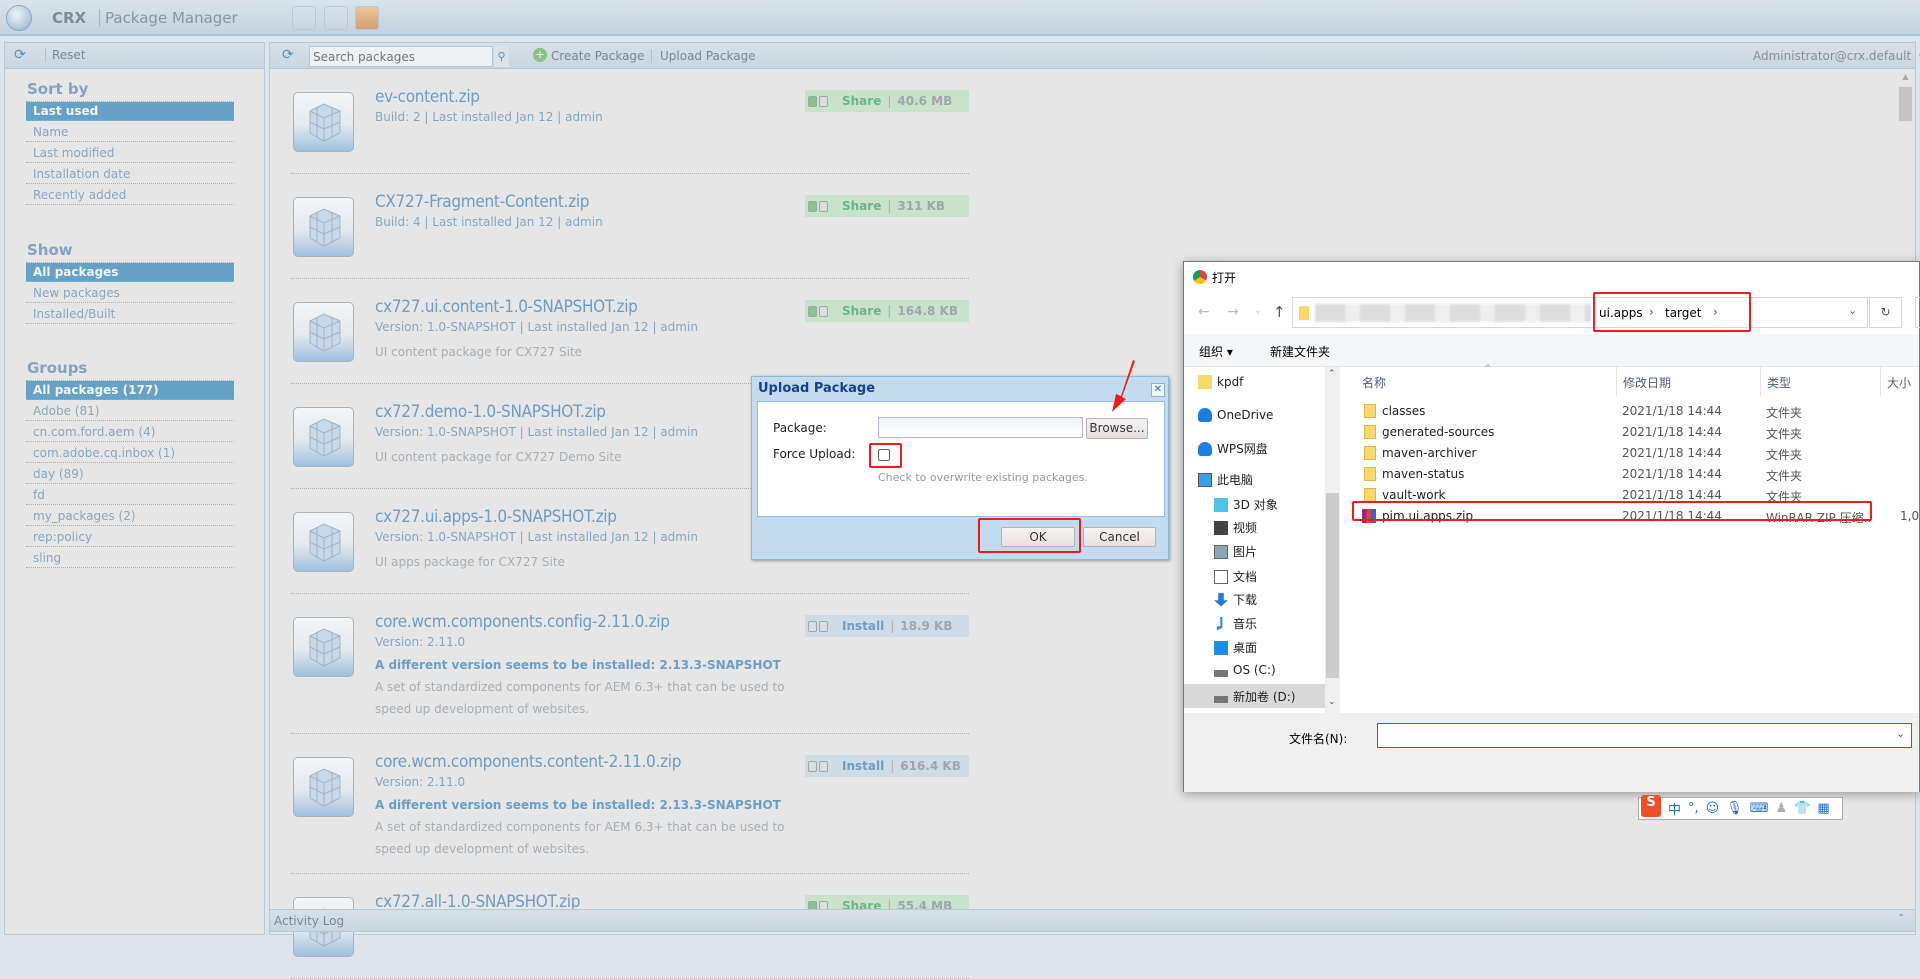  I want to click on sidebar-sort-item: Last modified, so click(130, 153).